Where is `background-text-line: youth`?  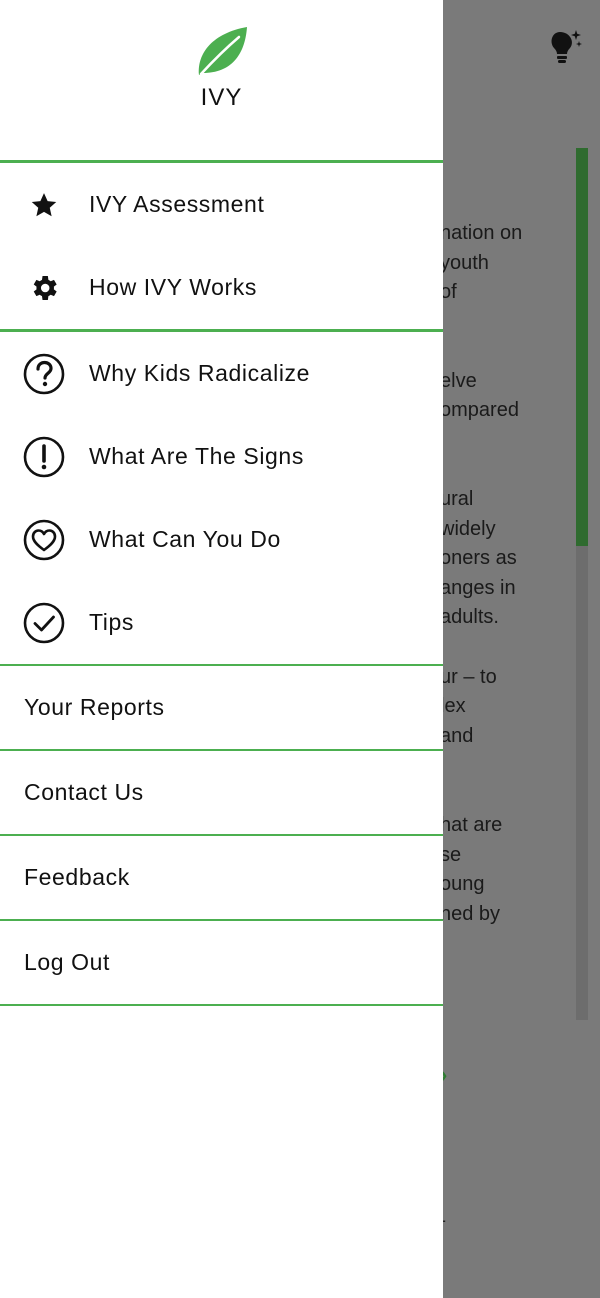
background-text-line: youth is located at coordinates (464, 263).